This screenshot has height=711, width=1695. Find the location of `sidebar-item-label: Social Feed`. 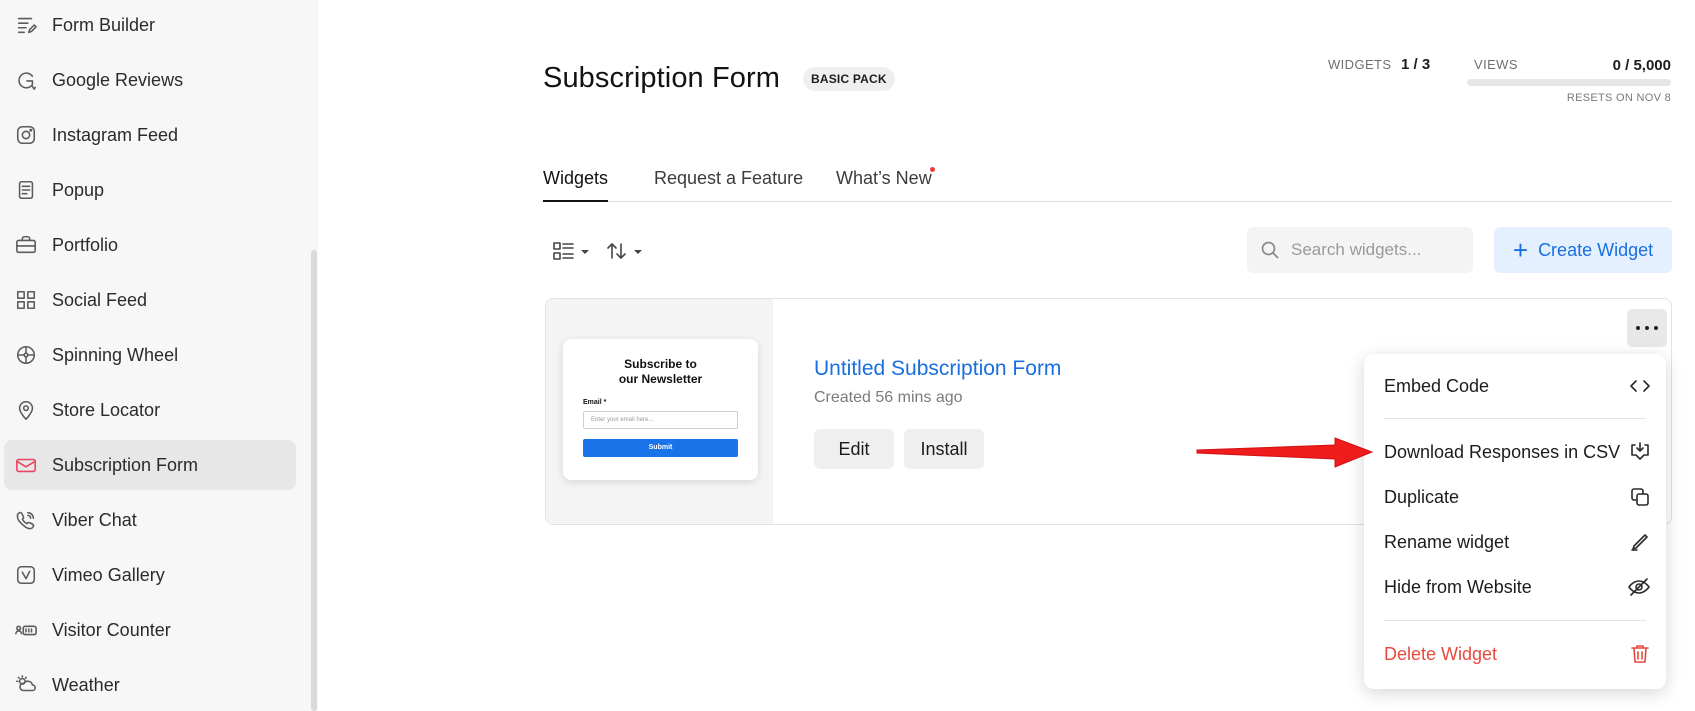

sidebar-item-label: Social Feed is located at coordinates (100, 299).